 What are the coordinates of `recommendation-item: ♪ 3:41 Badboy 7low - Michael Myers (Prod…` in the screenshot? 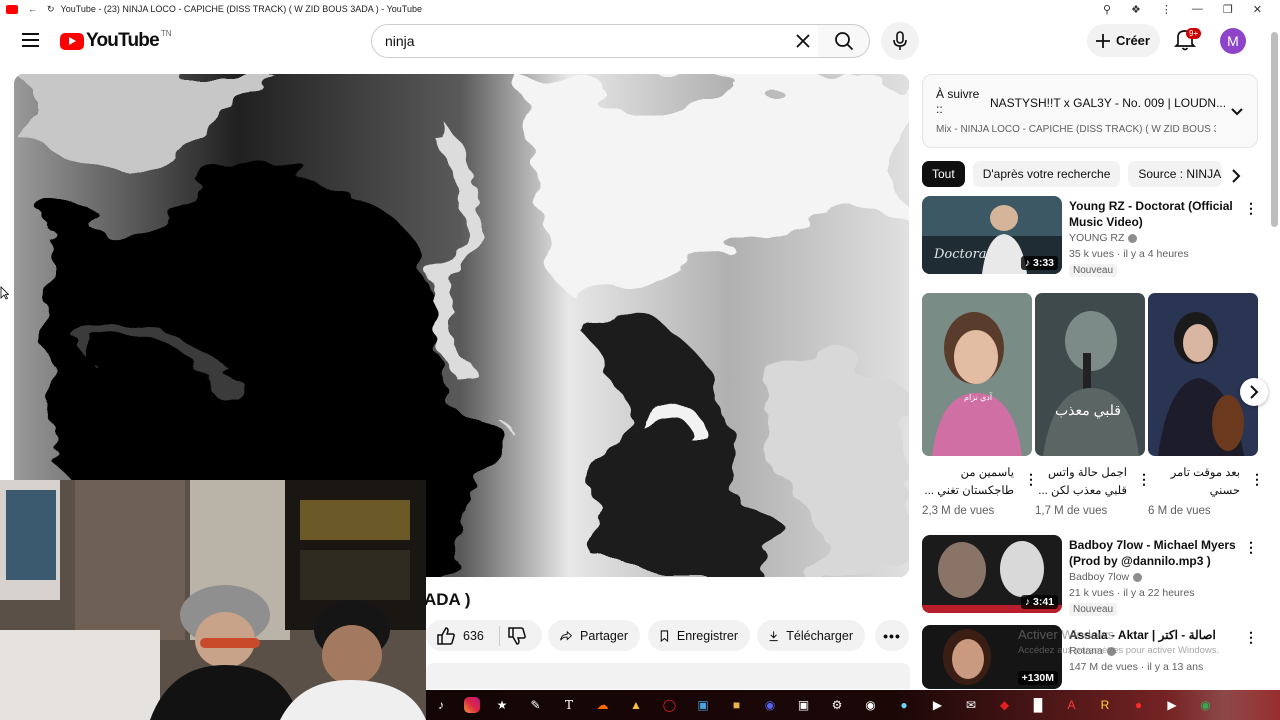 It's located at (1092, 575).